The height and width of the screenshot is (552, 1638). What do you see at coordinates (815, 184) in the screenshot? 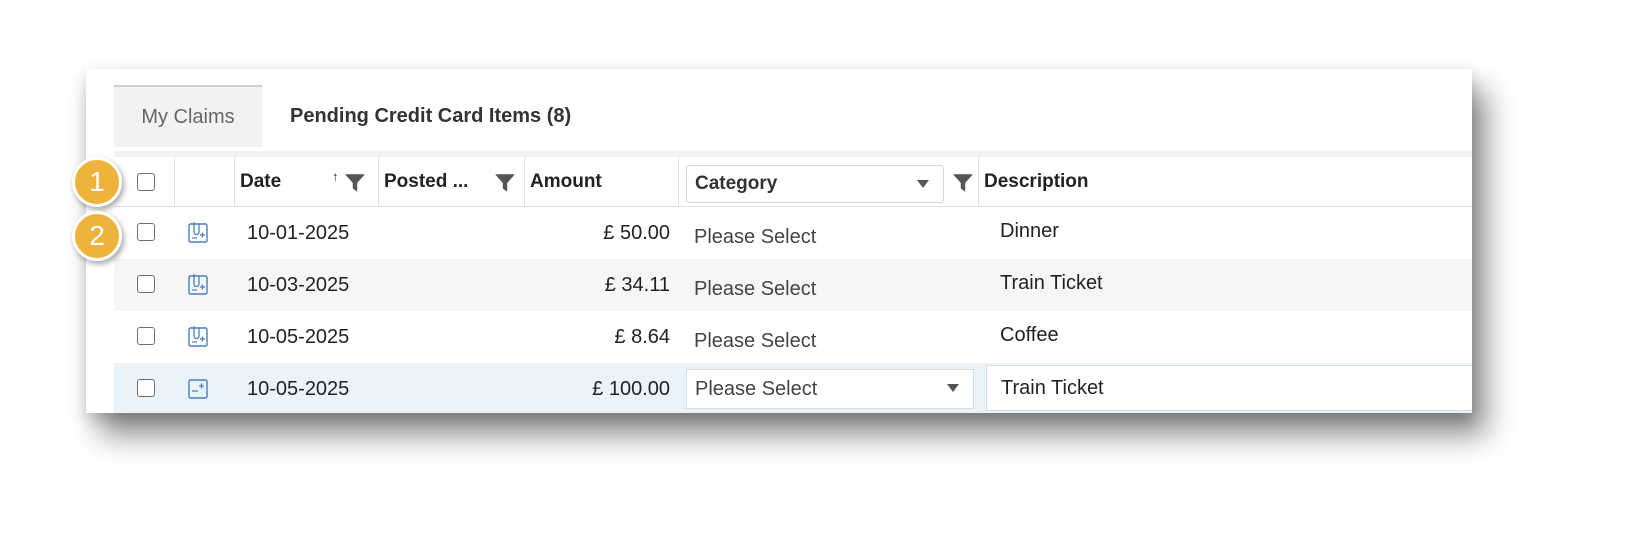
I see `category-filter-select: Category` at bounding box center [815, 184].